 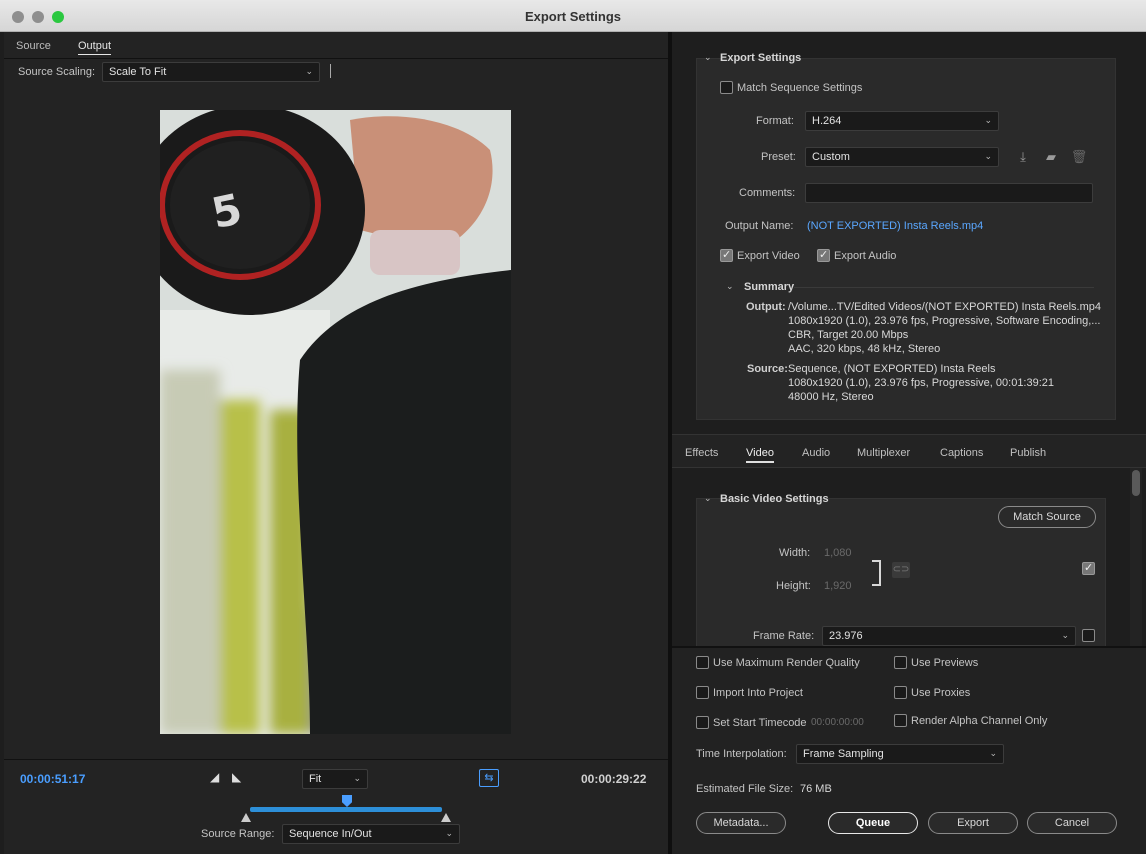 What do you see at coordinates (702, 722) in the screenshot?
I see `start-timecode-checkbox` at bounding box center [702, 722].